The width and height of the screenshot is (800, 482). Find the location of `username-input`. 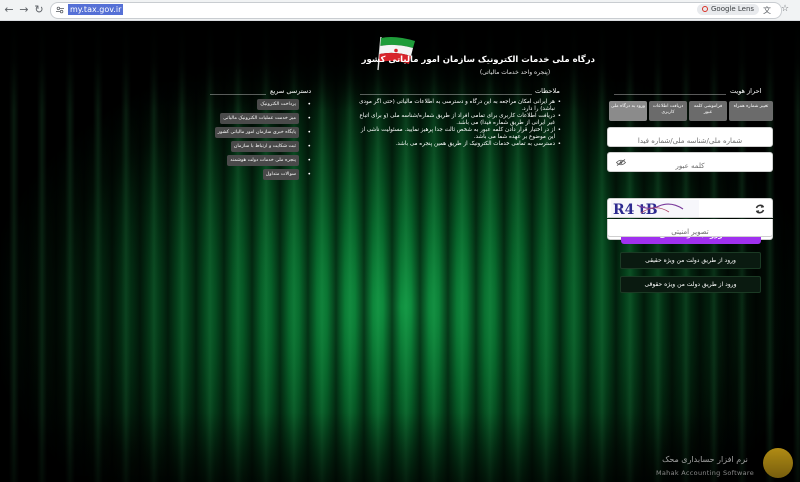

username-input is located at coordinates (690, 141).